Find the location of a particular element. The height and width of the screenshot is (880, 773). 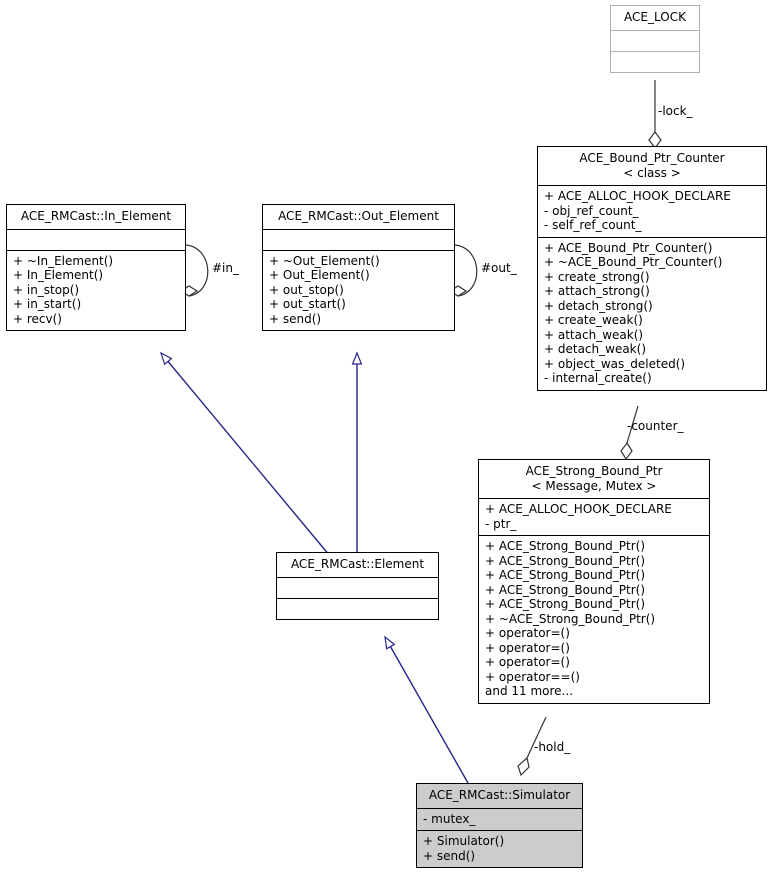

class-name-element: ACE_RMCast::Element is located at coordinates (357, 564).